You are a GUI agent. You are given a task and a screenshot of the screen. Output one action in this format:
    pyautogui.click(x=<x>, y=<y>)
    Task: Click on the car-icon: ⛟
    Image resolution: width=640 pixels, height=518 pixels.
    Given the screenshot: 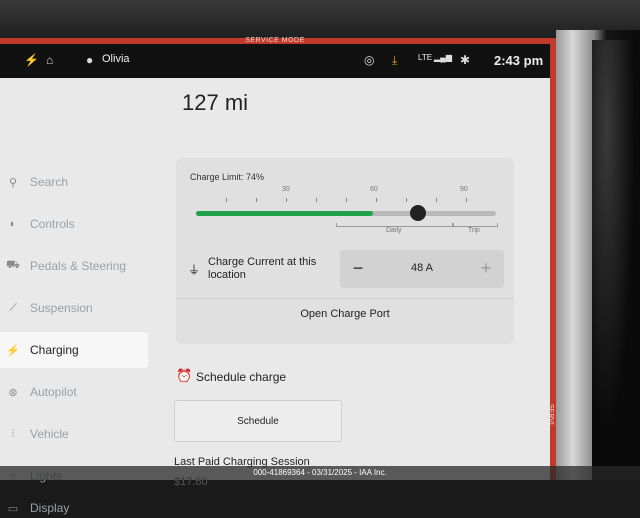 What is the action you would take?
    pyautogui.click(x=13, y=265)
    